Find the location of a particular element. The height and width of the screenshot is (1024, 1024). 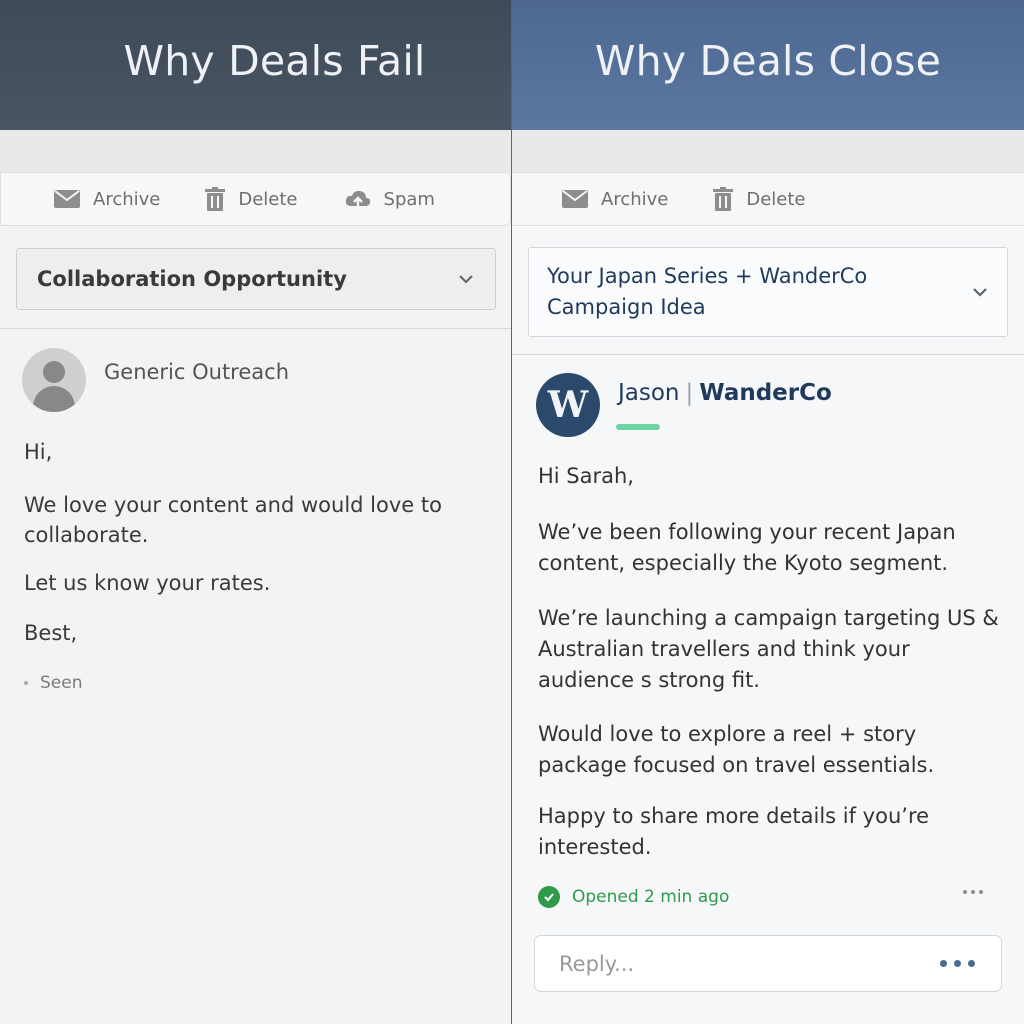

left-banner-title: Why Deals Fail is located at coordinates (274, 61).